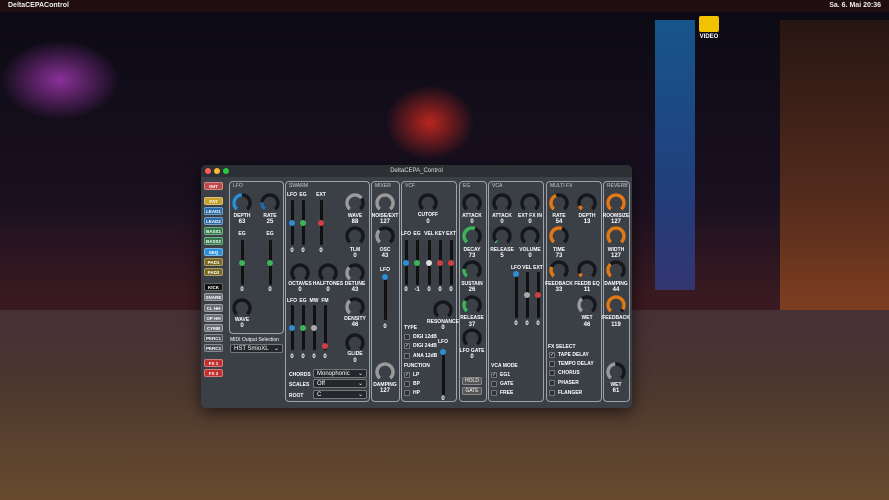 The width and height of the screenshot is (889, 500). What do you see at coordinates (616, 305) in the screenshot?
I see `reverb-feedback-knob` at bounding box center [616, 305].